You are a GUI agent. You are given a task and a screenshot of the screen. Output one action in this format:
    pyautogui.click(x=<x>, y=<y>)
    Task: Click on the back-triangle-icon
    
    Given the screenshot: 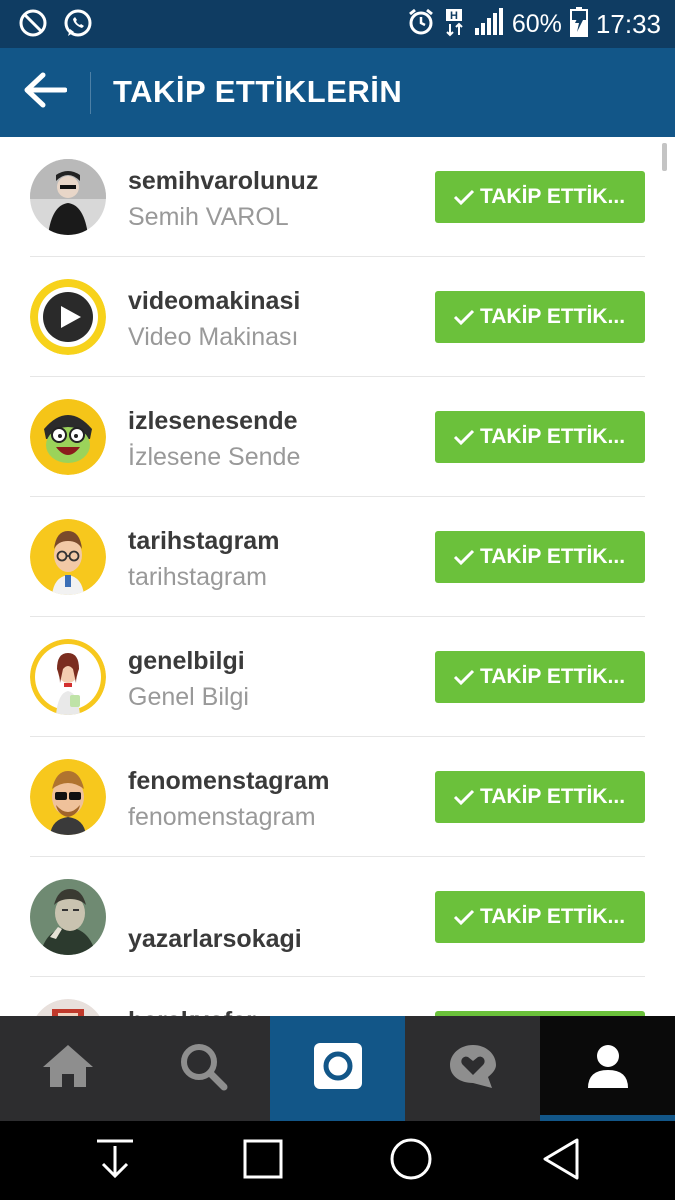 What is the action you would take?
    pyautogui.click(x=561, y=1161)
    